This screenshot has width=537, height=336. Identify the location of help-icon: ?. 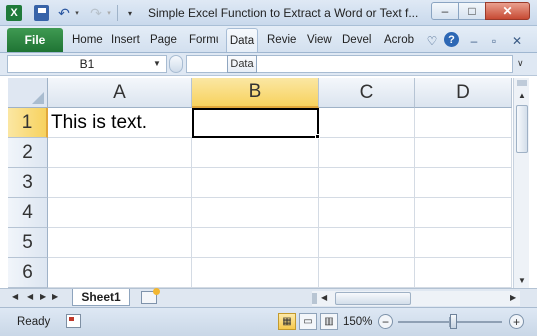
(451, 39).